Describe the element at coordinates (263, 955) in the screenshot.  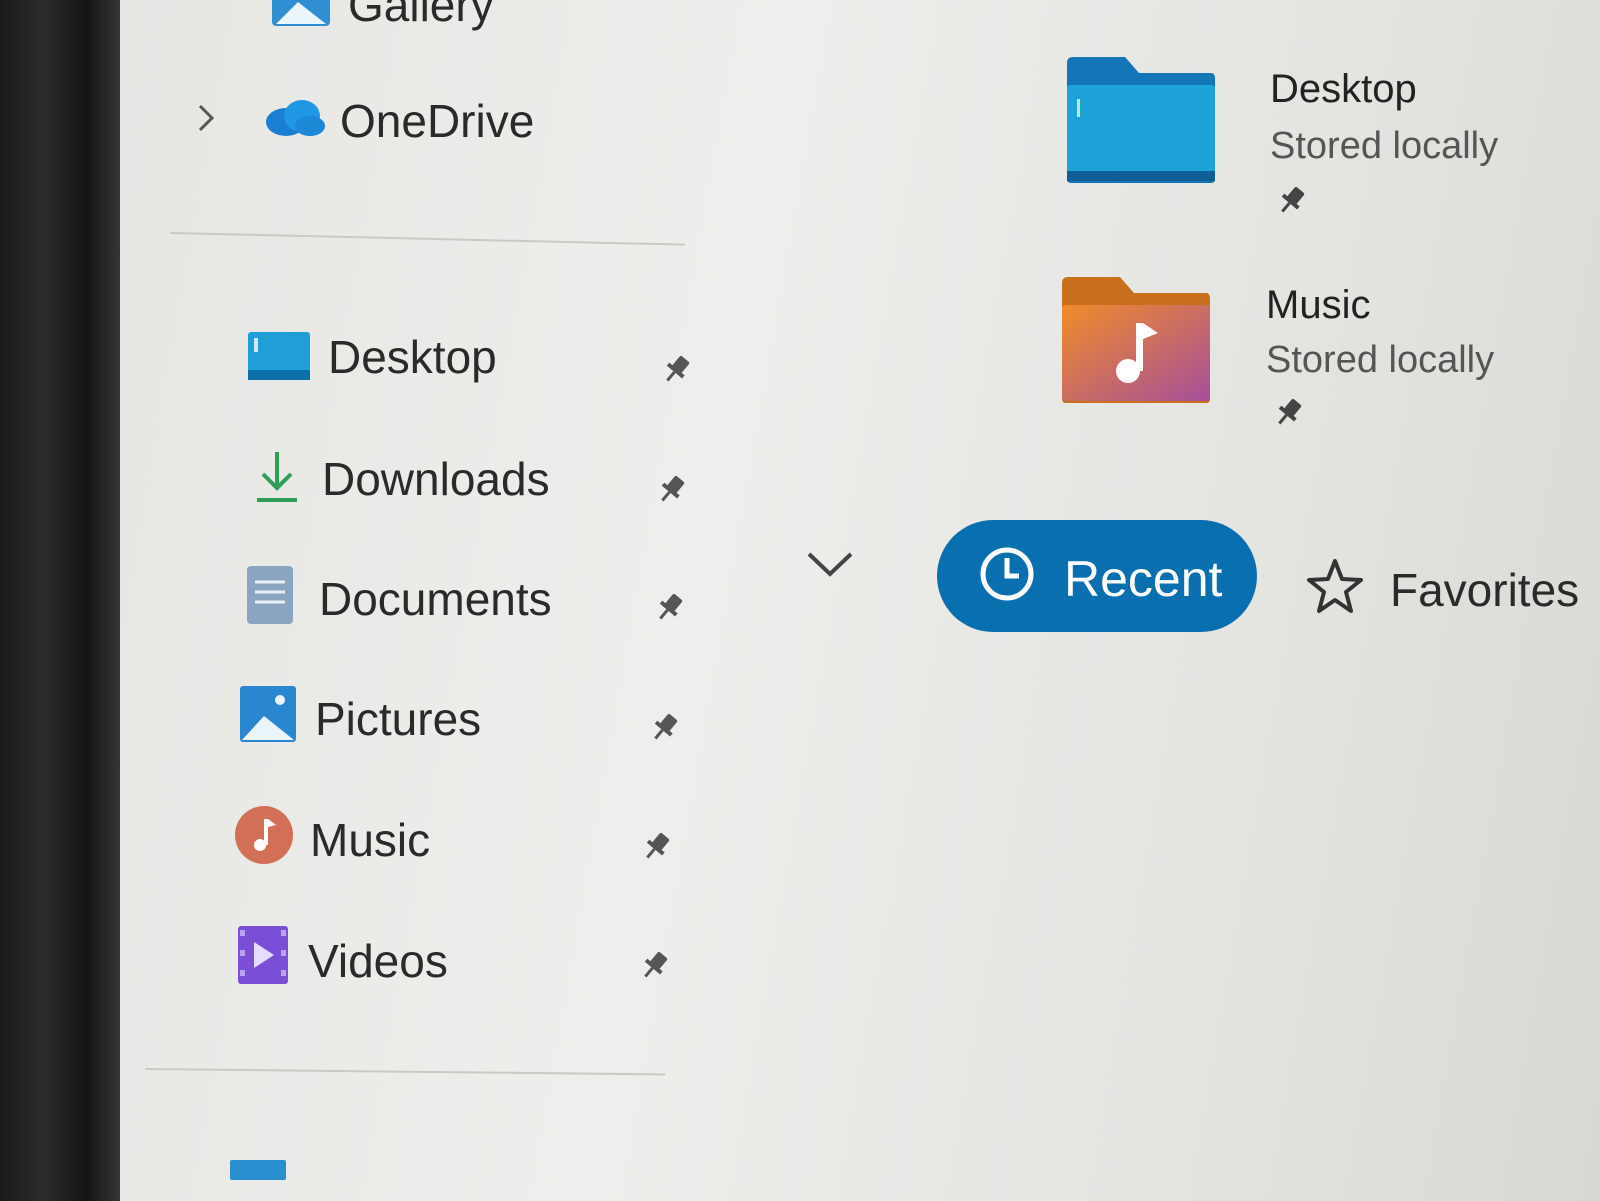
I see `videos-icon` at that location.